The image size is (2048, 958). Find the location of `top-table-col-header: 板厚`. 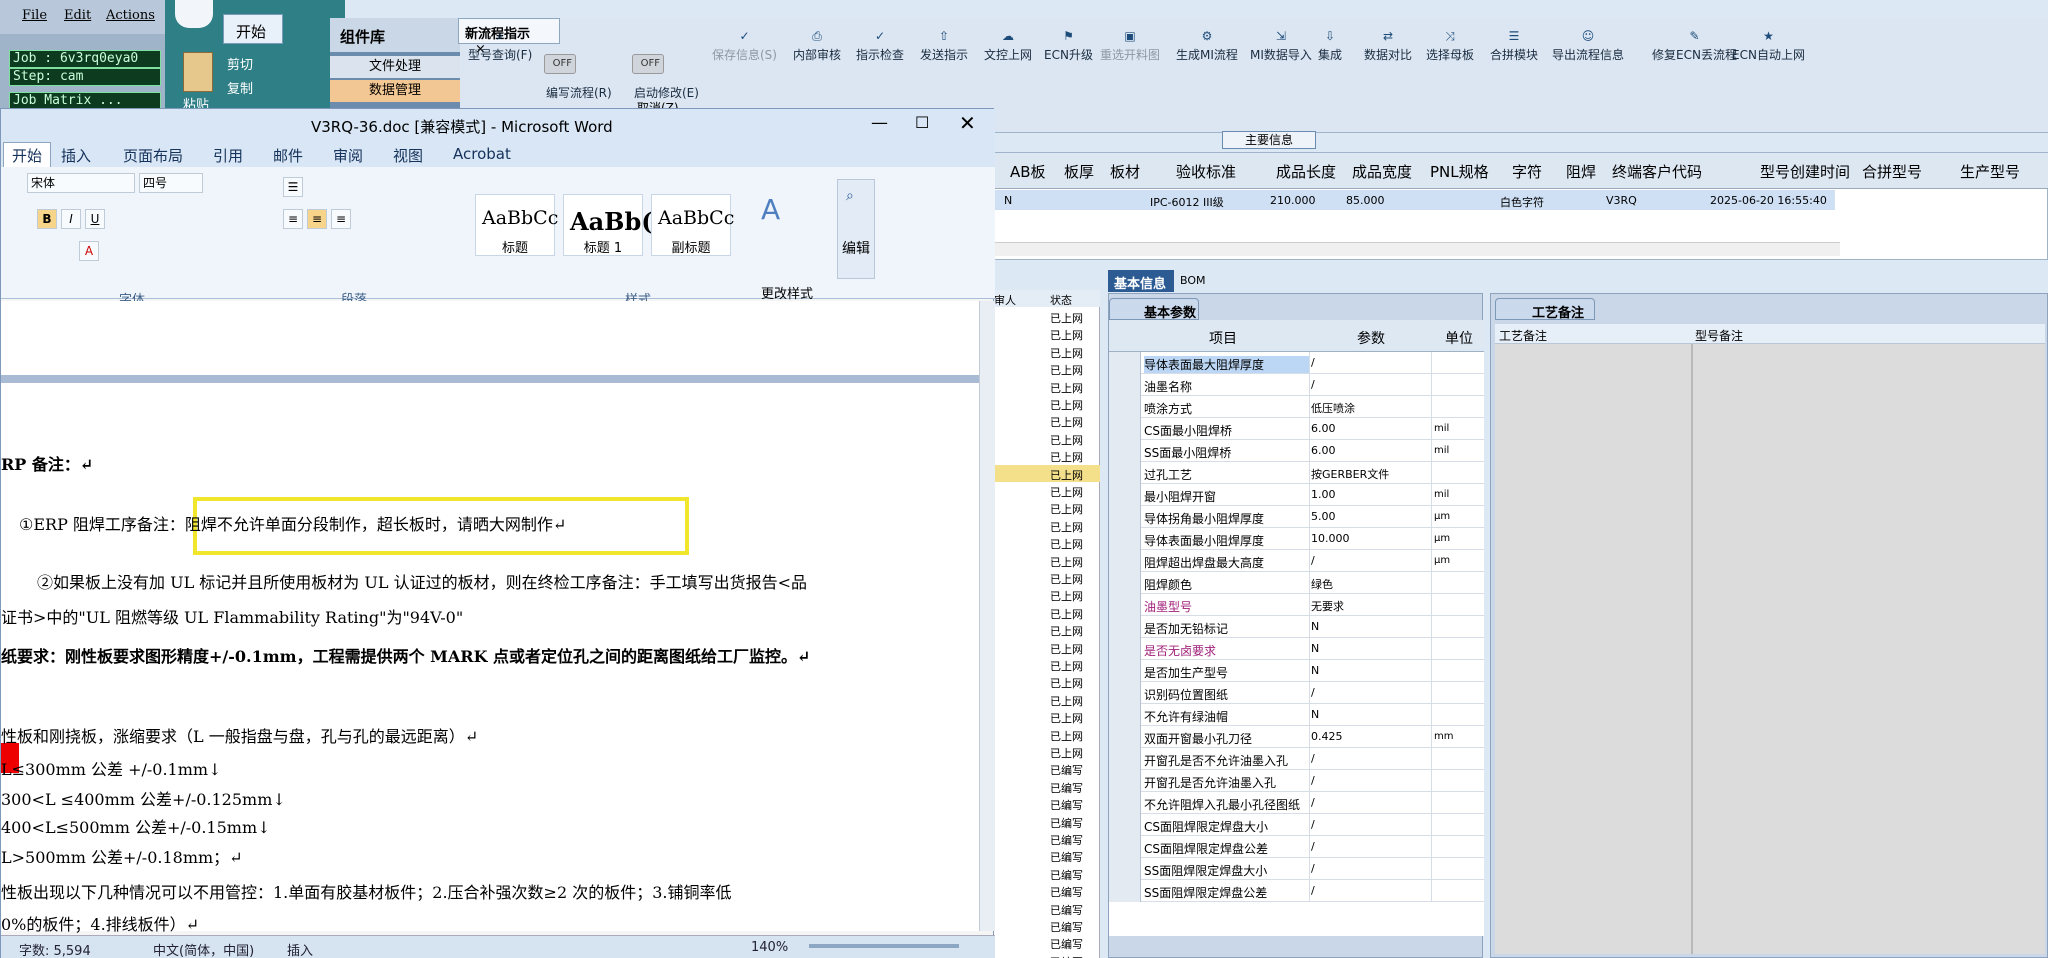

top-table-col-header: 板厚 is located at coordinates (1079, 171).